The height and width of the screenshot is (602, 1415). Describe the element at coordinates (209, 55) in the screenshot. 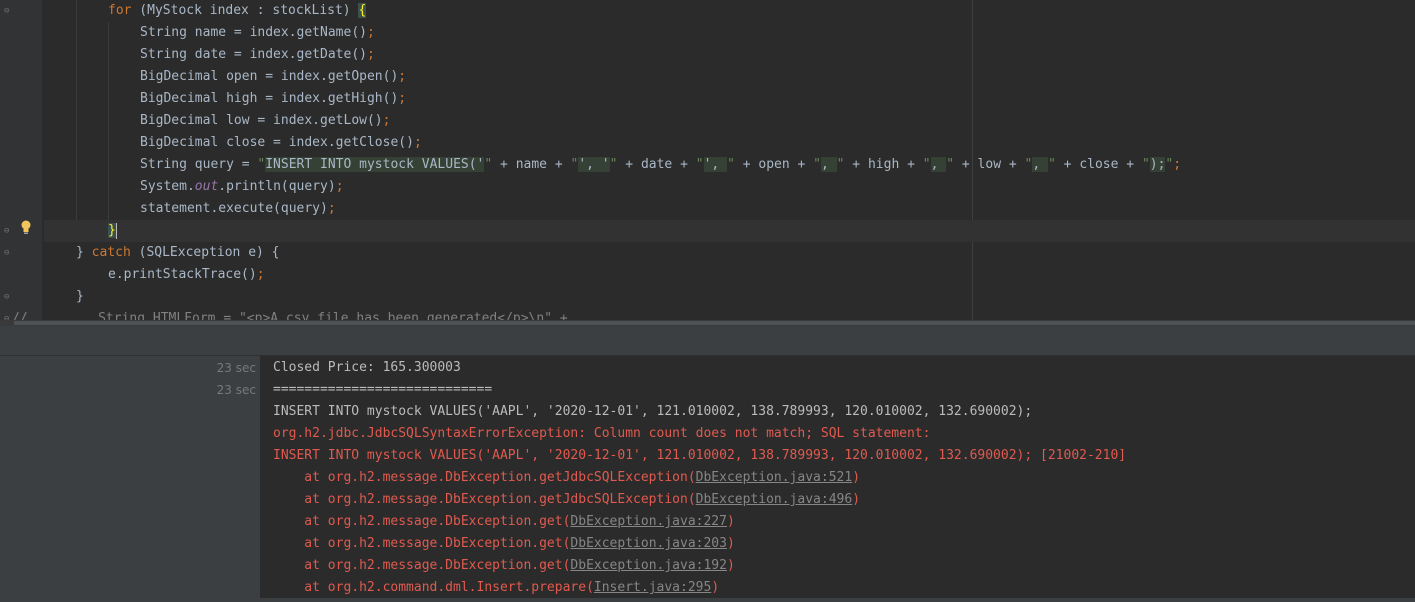

I see `code-line: String date = index.getDate();` at that location.